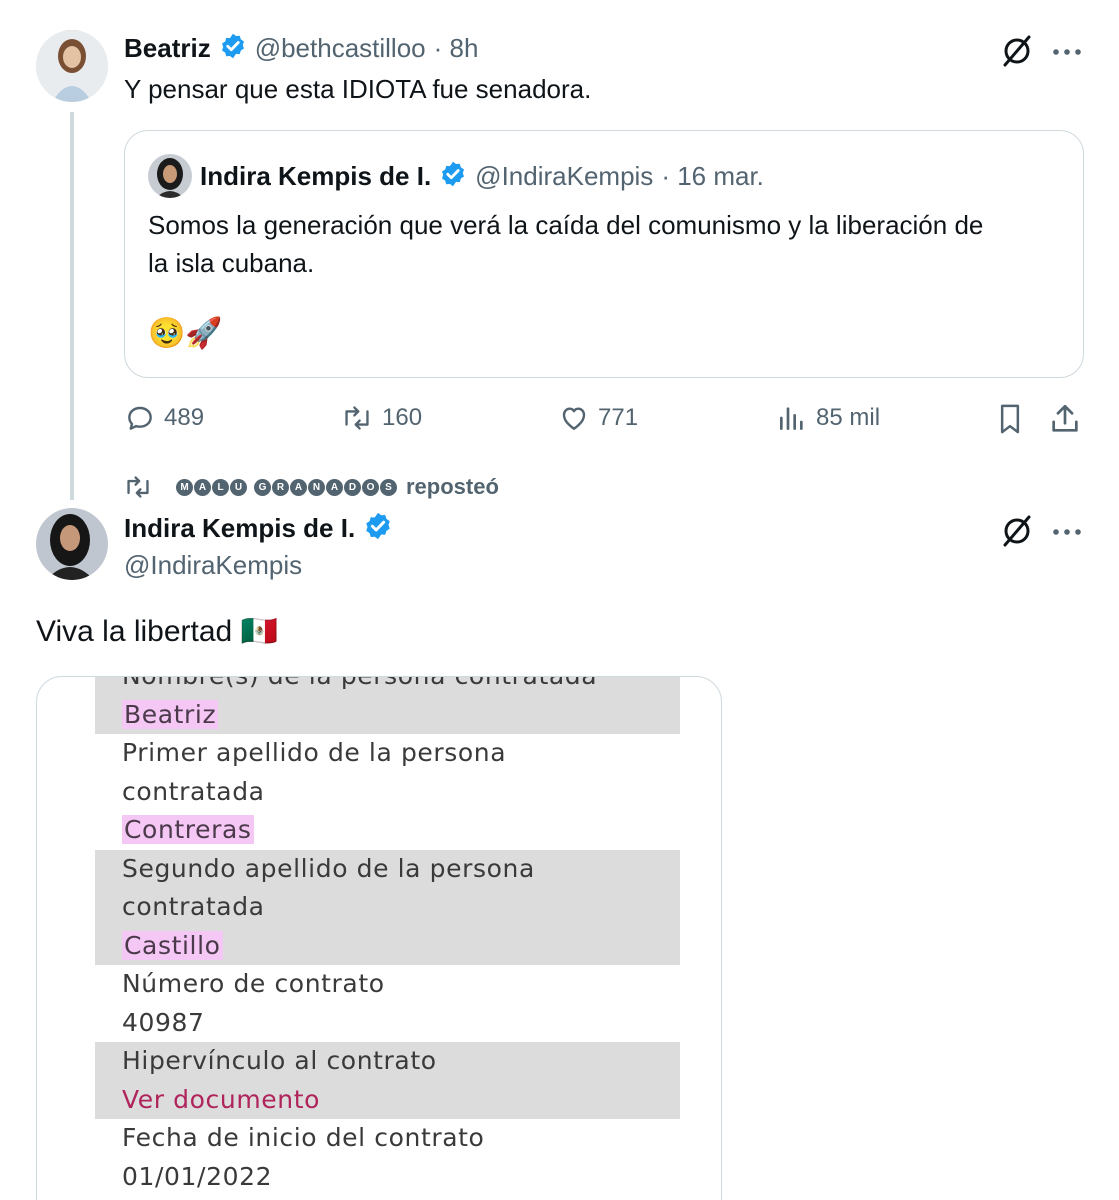 The image size is (1119, 1200). I want to click on quote-author-name: Indira Kempis de I., so click(315, 176).